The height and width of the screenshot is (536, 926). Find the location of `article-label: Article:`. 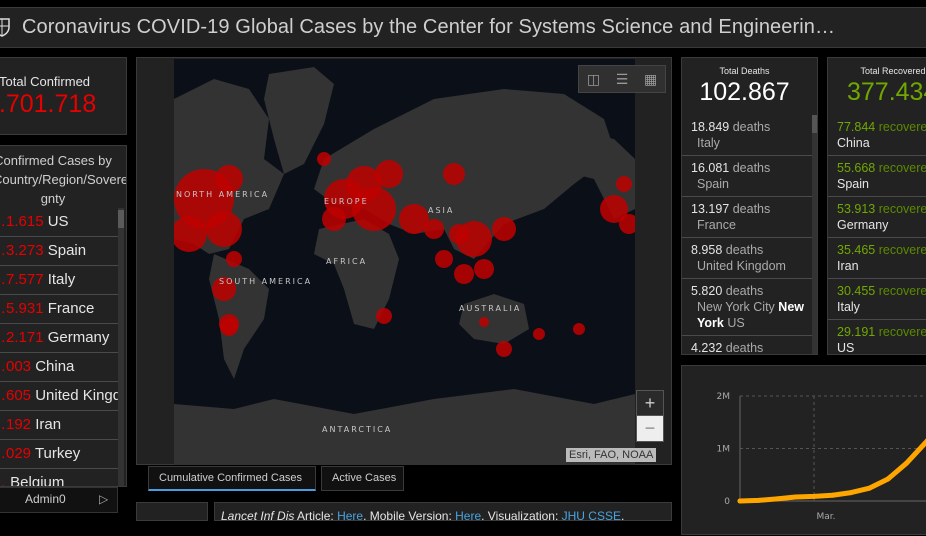

article-label: Article: is located at coordinates (315, 515).